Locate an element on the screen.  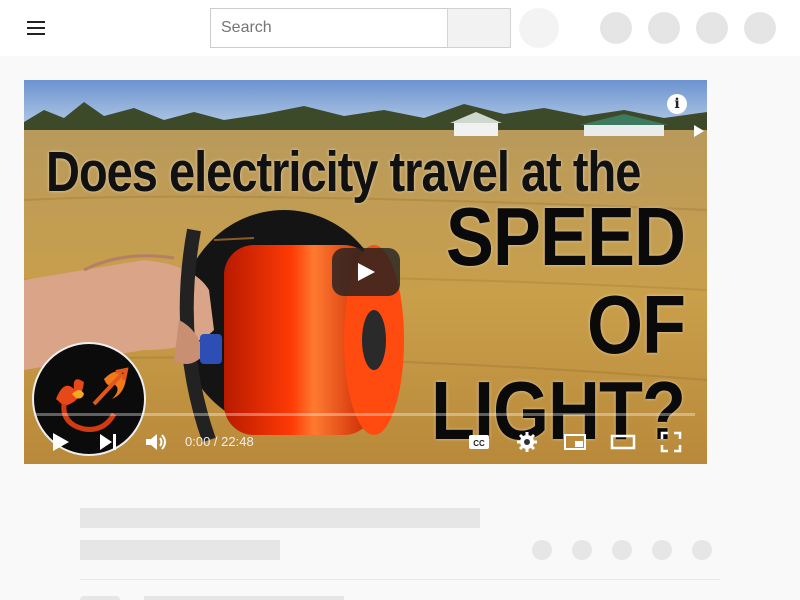
svg-text: CC is located at coordinates (479, 443).